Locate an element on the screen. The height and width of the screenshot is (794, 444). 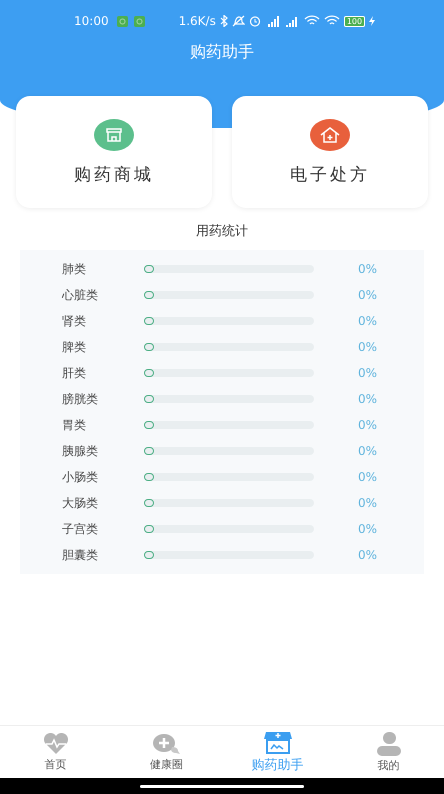
pharmacy-store-icon is located at coordinates (278, 742).